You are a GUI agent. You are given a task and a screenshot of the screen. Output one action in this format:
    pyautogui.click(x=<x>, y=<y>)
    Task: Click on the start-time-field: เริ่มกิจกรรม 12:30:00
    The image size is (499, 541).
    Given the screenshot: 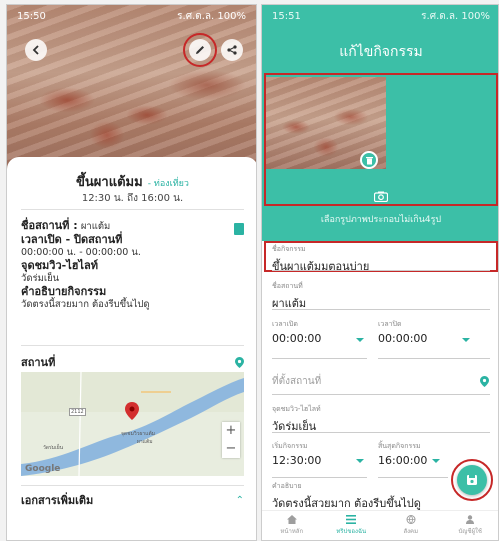 What is the action you would take?
    pyautogui.click(x=296, y=454)
    